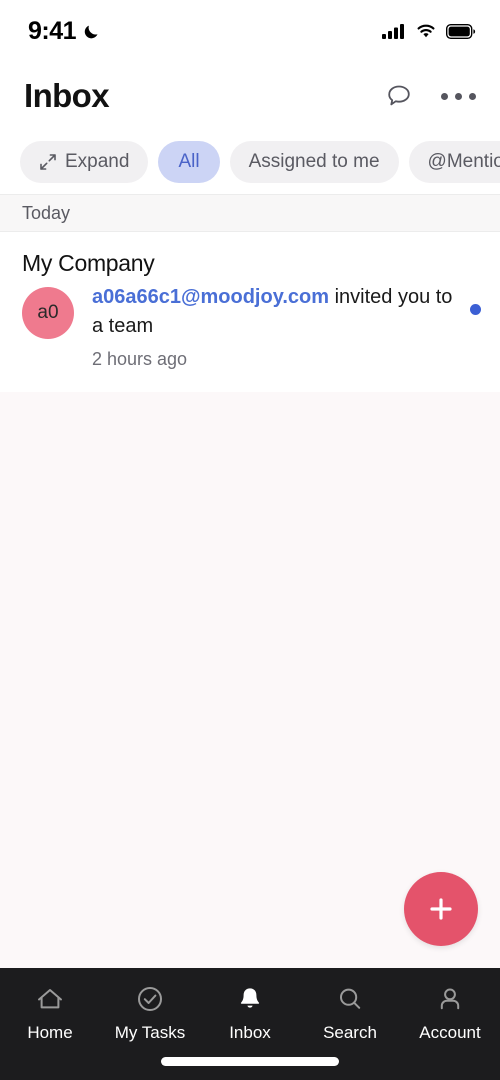 This screenshot has width=500, height=1080. I want to click on status-bar-right, so click(429, 31).